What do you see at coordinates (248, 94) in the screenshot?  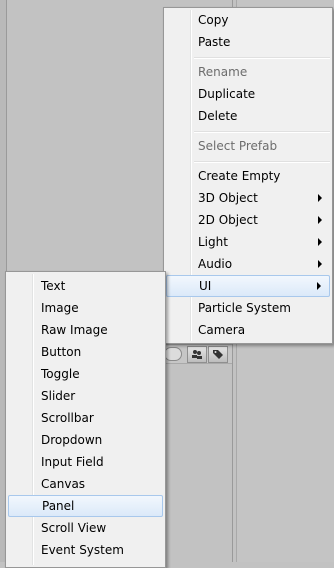 I see `menu-item-duplicate: Duplicate` at bounding box center [248, 94].